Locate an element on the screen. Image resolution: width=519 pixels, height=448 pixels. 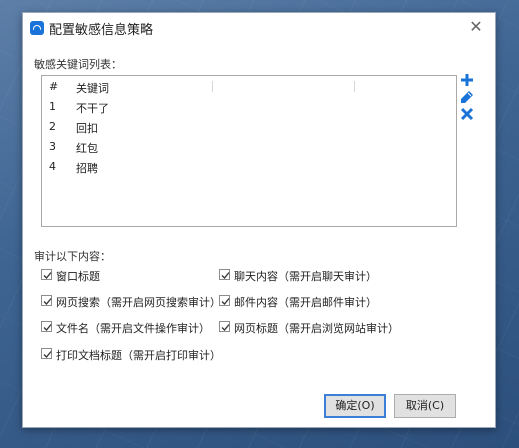
row-index: 2 is located at coordinates (52, 126).